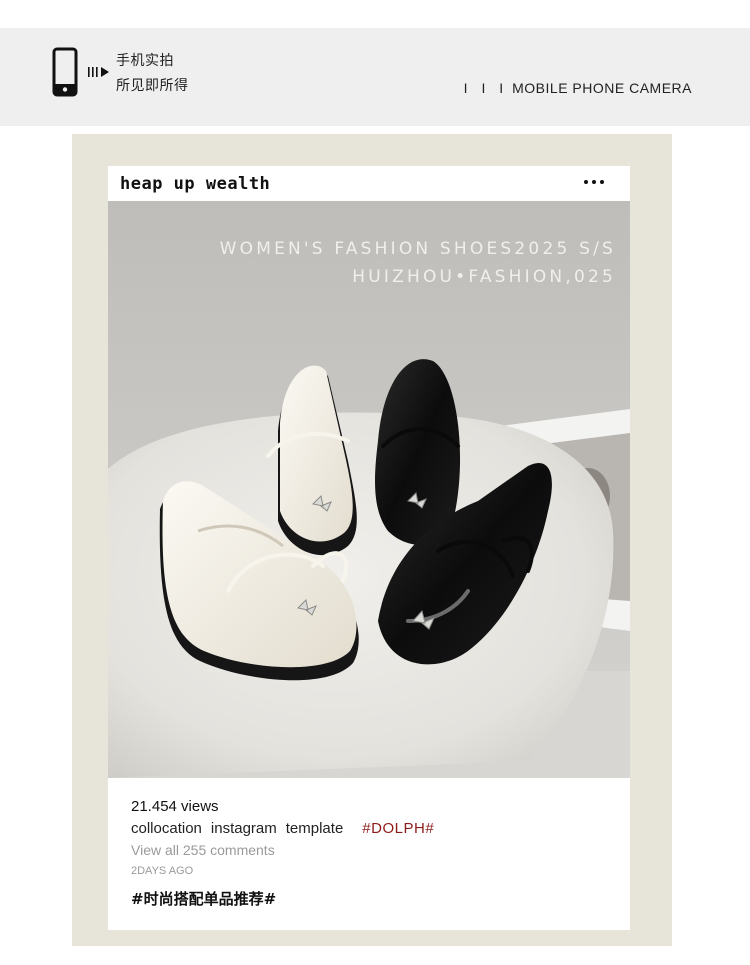  Describe the element at coordinates (203, 898) in the screenshot. I see `recommend-hashtag: #时尚搭配单品推荐#` at that location.